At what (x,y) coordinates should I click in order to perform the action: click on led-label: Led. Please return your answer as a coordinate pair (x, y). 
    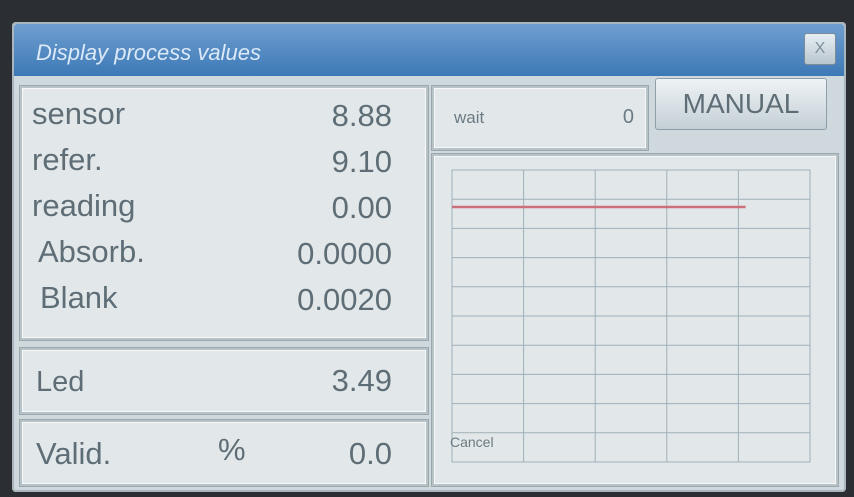
    Looking at the image, I should click on (60, 382).